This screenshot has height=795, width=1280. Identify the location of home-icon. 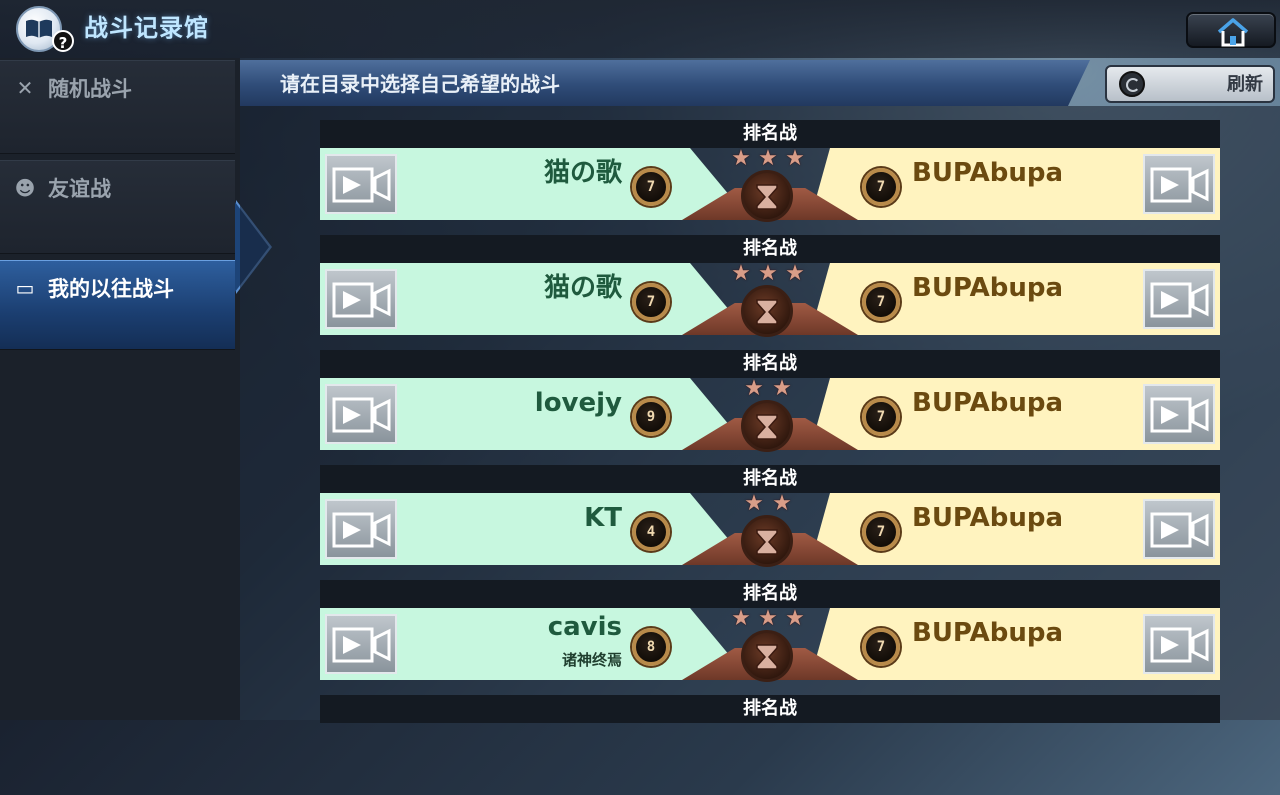
(1233, 32).